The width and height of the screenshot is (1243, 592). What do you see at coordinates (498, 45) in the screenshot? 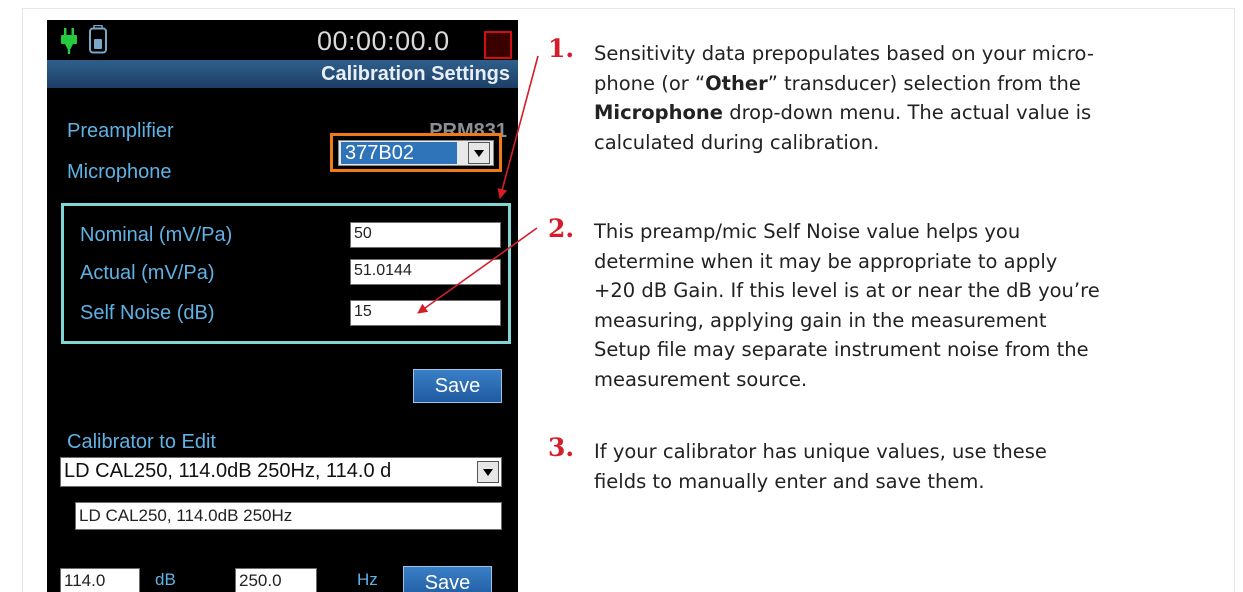
I see `stop-icon` at bounding box center [498, 45].